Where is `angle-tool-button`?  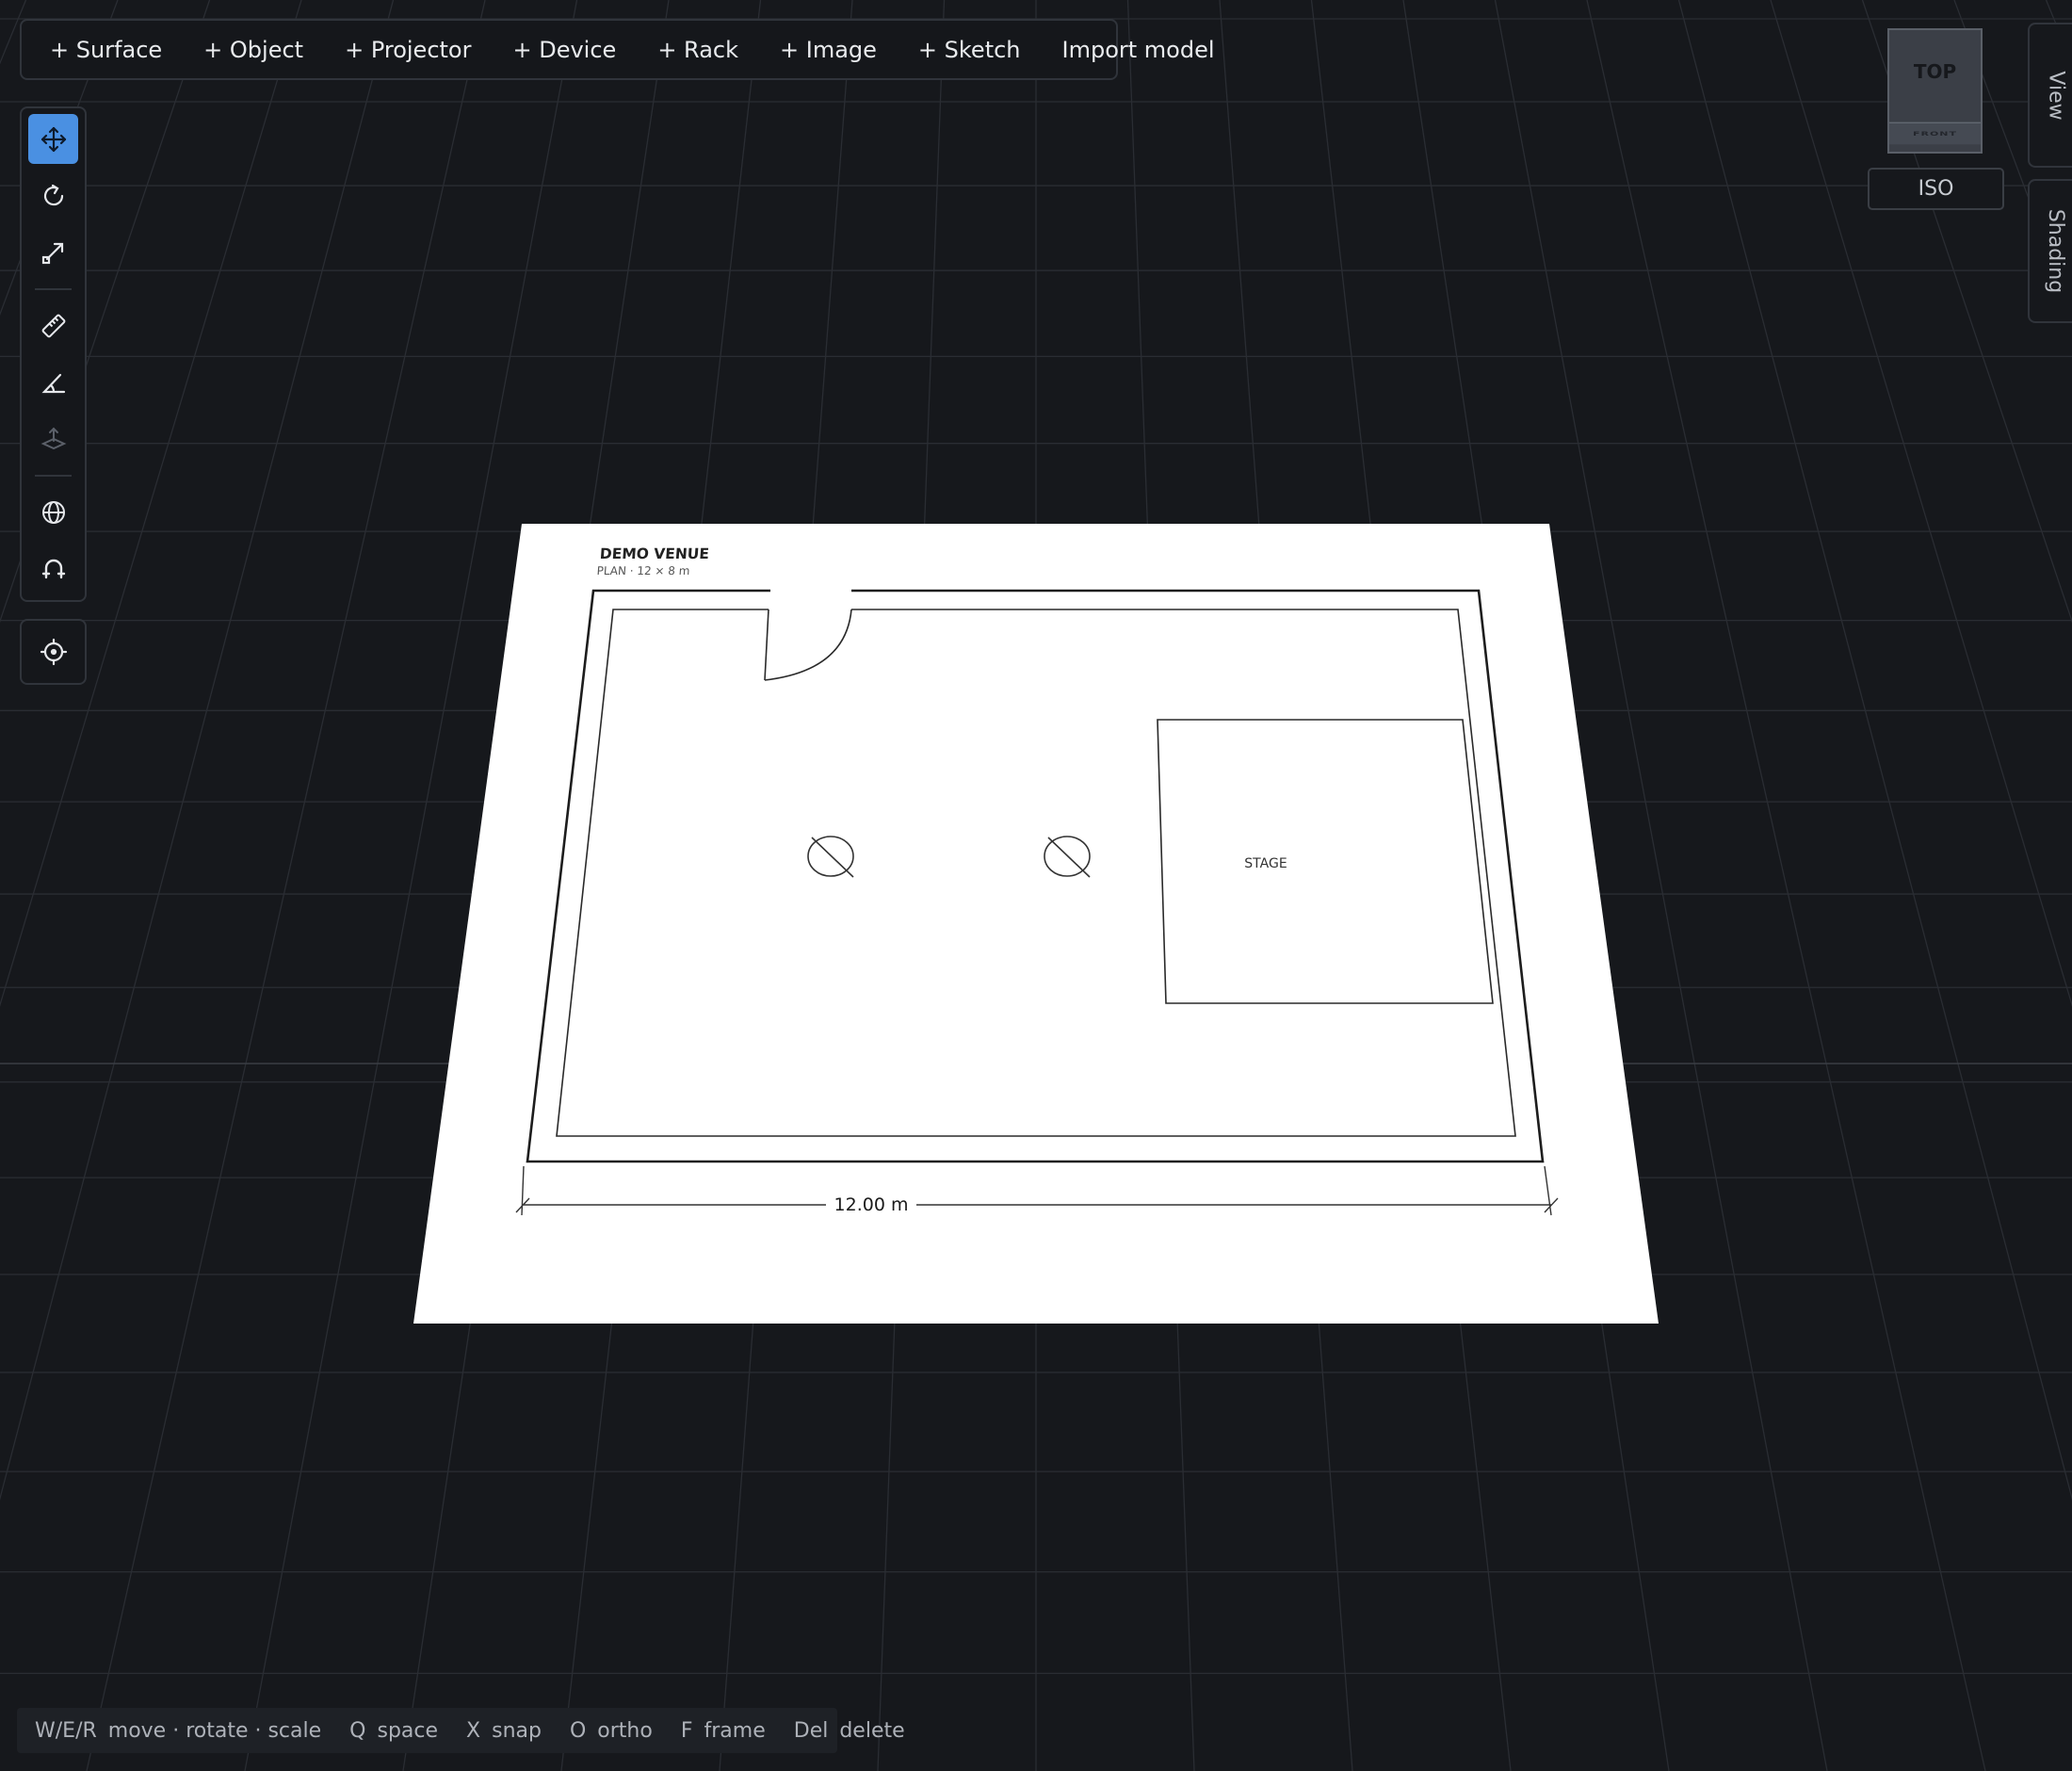 angle-tool-button is located at coordinates (53, 383).